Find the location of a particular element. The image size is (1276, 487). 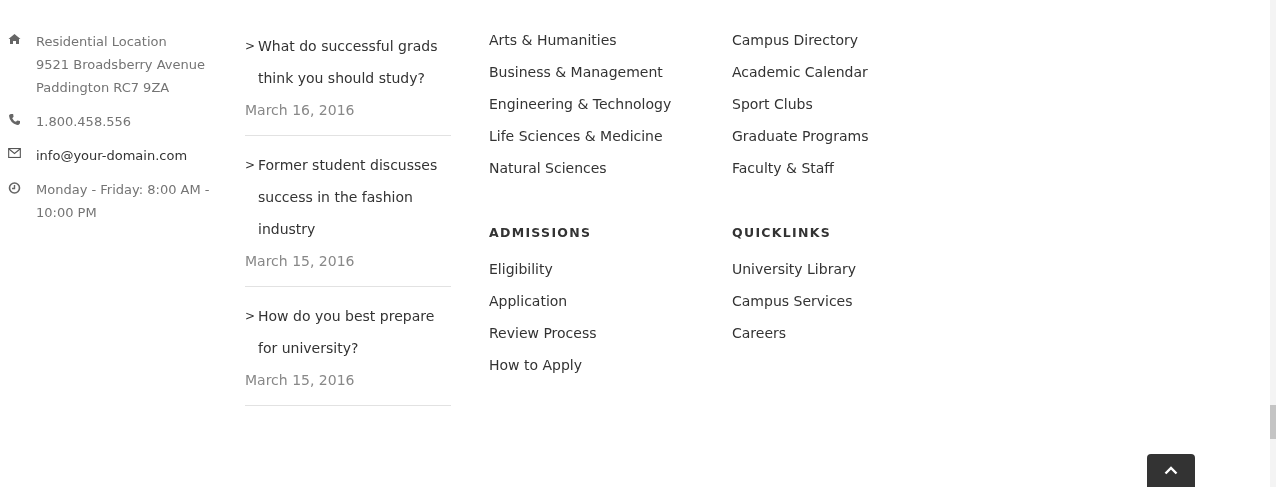

contact-text: Residential Location is located at coordinates (102, 42).